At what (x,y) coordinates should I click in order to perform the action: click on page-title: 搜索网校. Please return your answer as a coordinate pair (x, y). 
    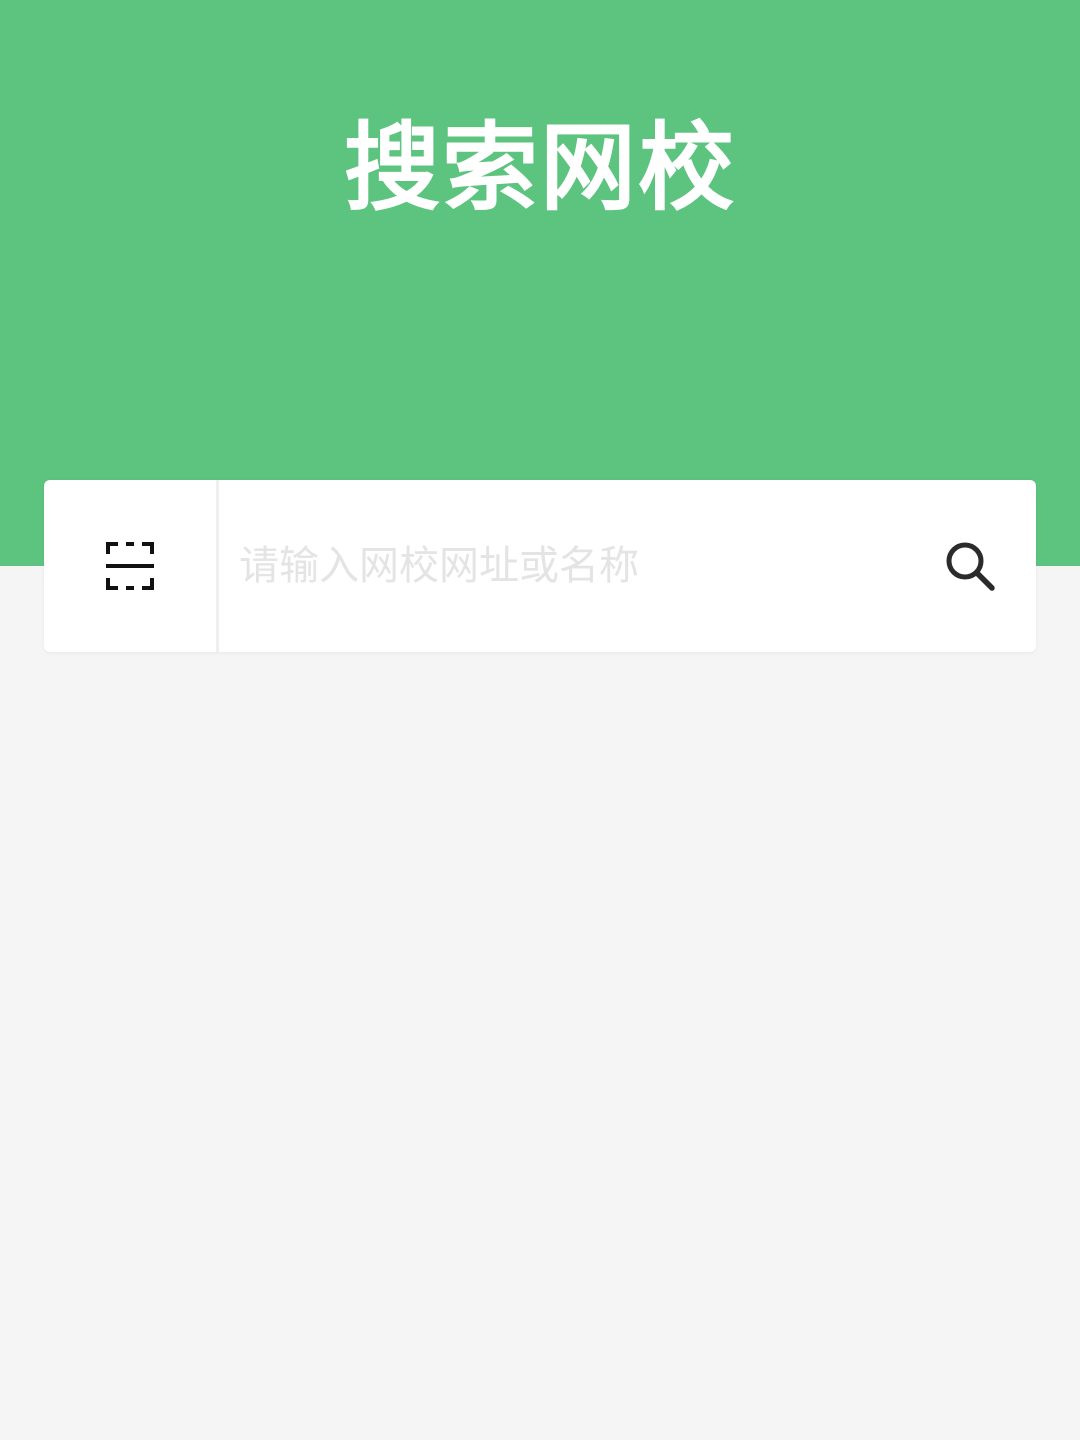
    Looking at the image, I should click on (540, 168).